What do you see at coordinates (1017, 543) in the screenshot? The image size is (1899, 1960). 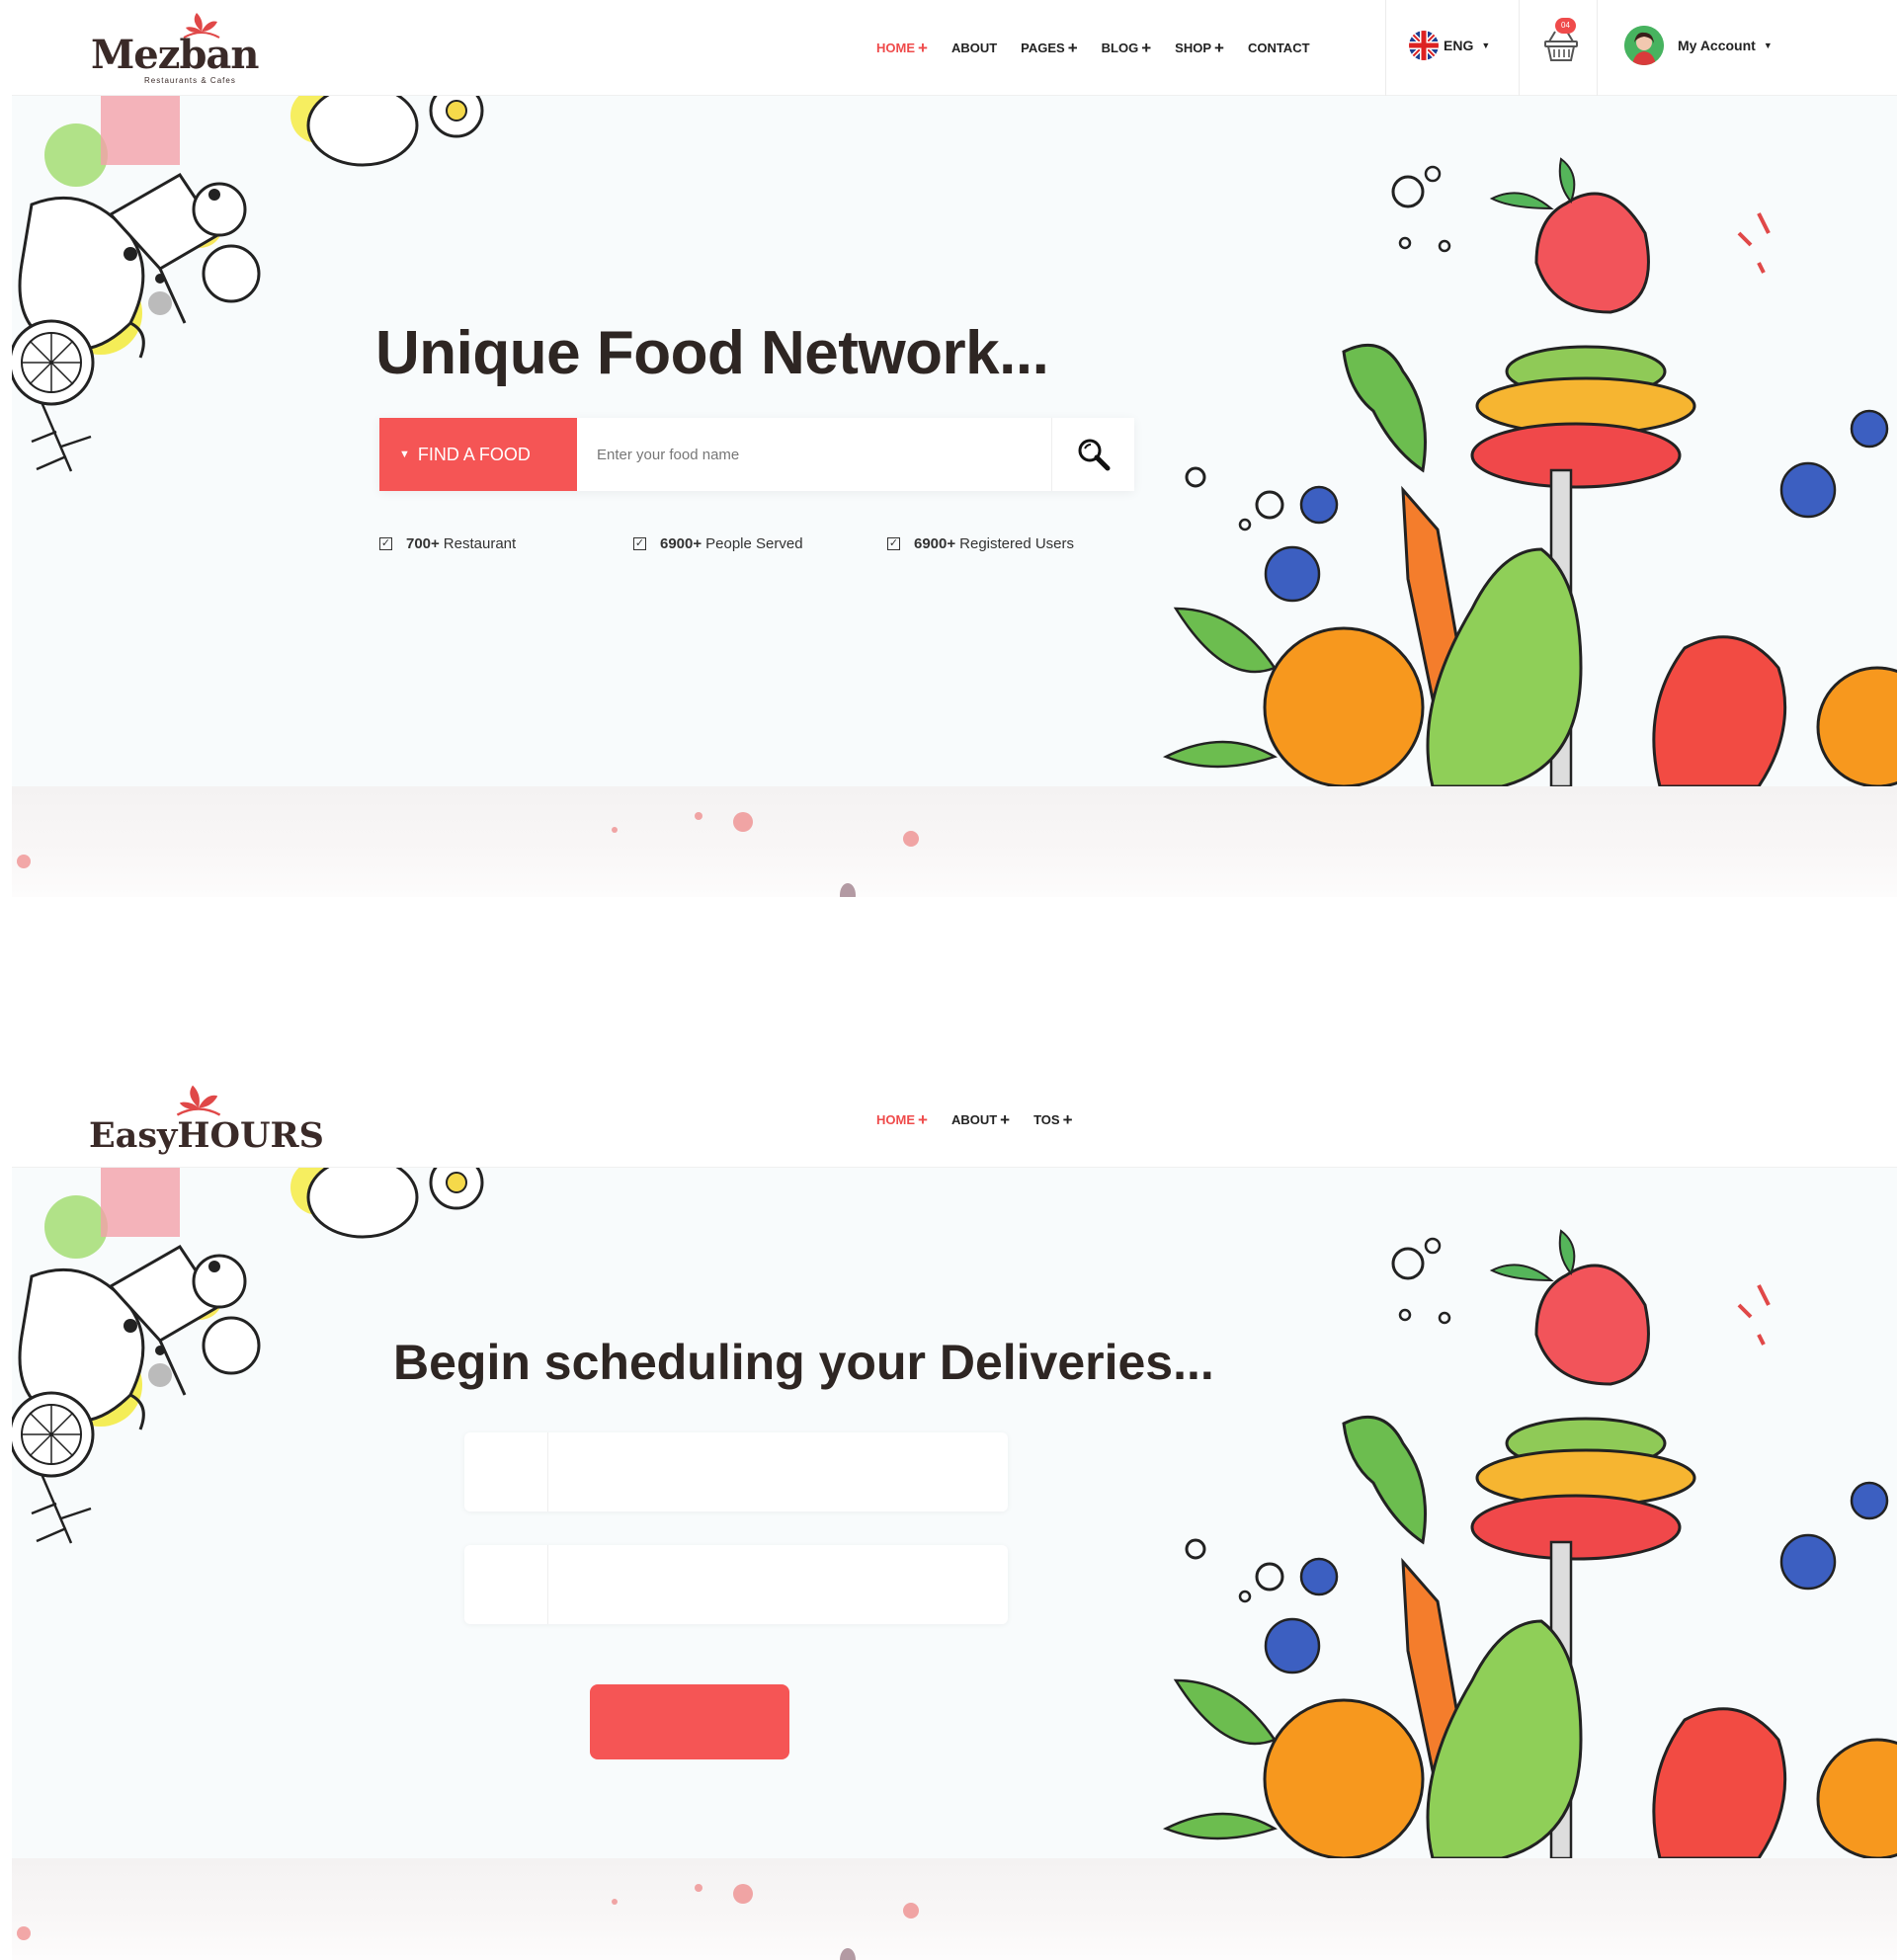 I see `stat-label: Registered Users` at bounding box center [1017, 543].